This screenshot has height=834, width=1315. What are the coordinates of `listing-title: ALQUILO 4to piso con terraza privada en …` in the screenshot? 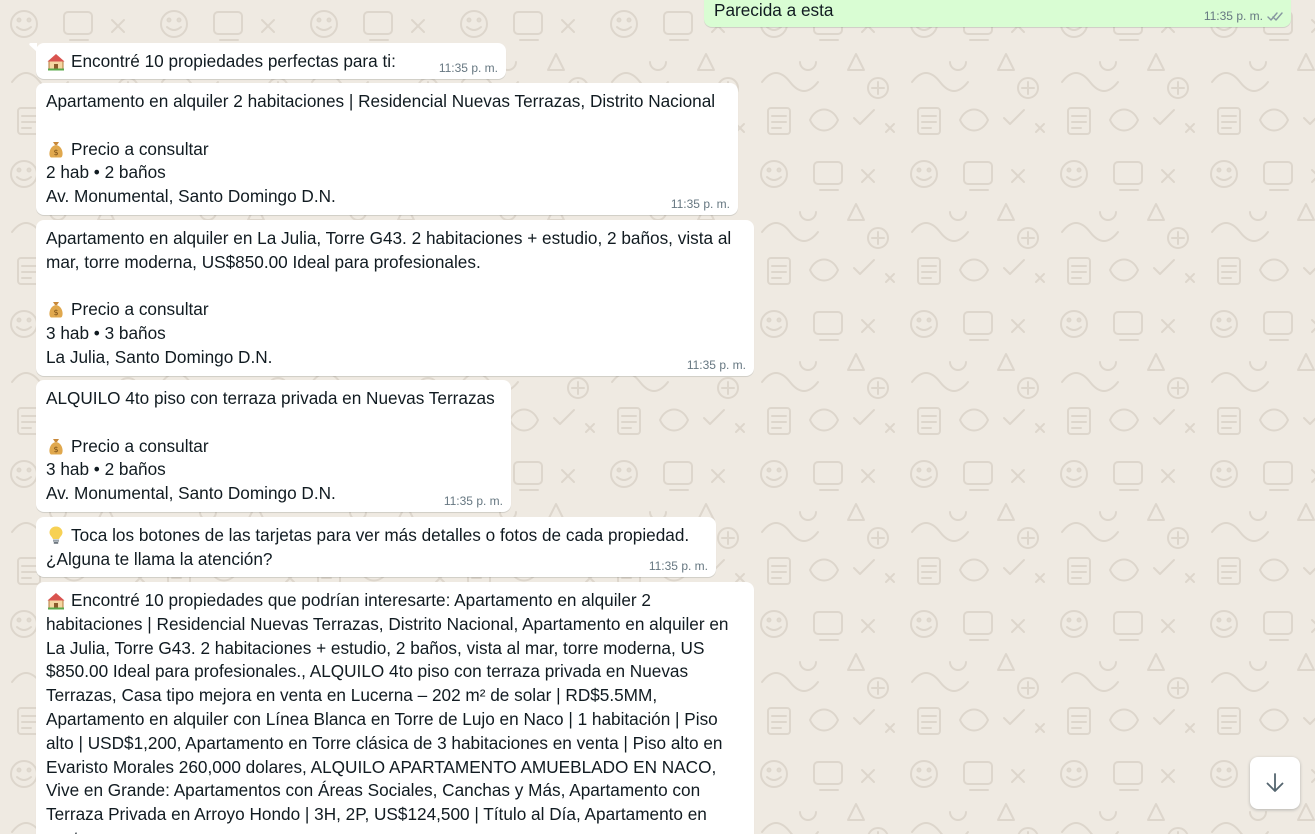 It's located at (270, 398).